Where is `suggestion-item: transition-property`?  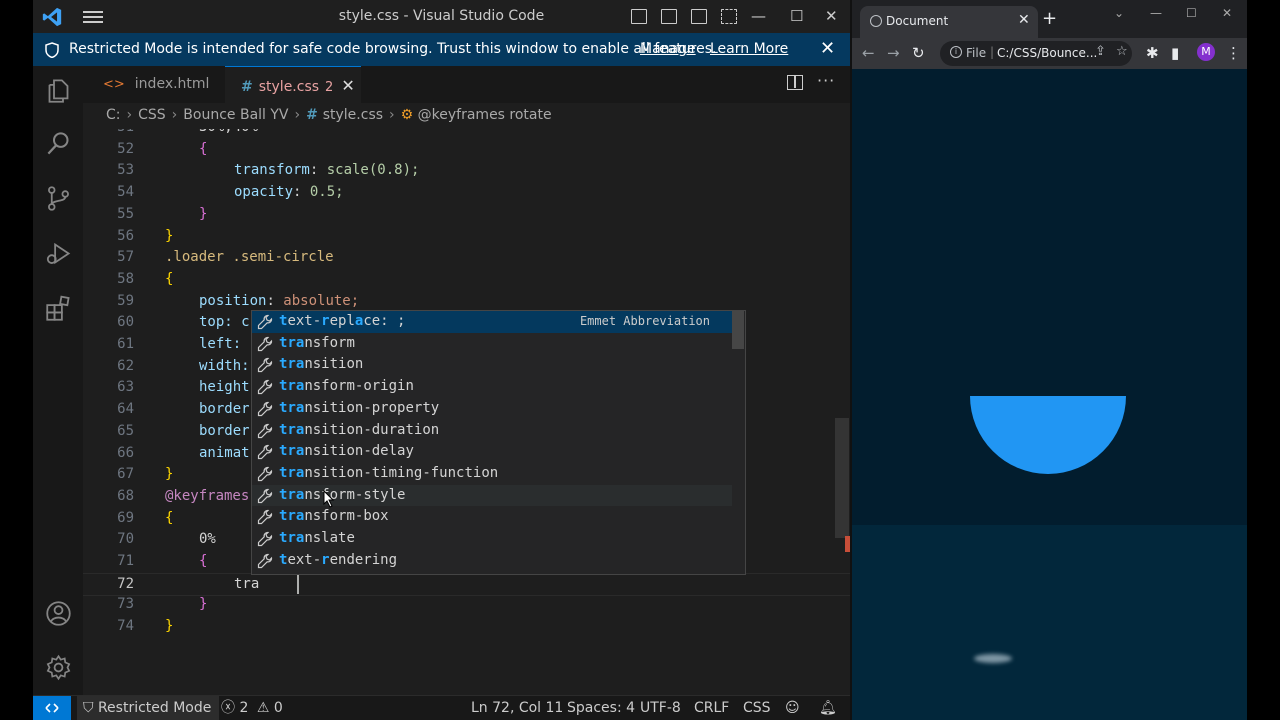 suggestion-item: transition-property is located at coordinates (492, 409).